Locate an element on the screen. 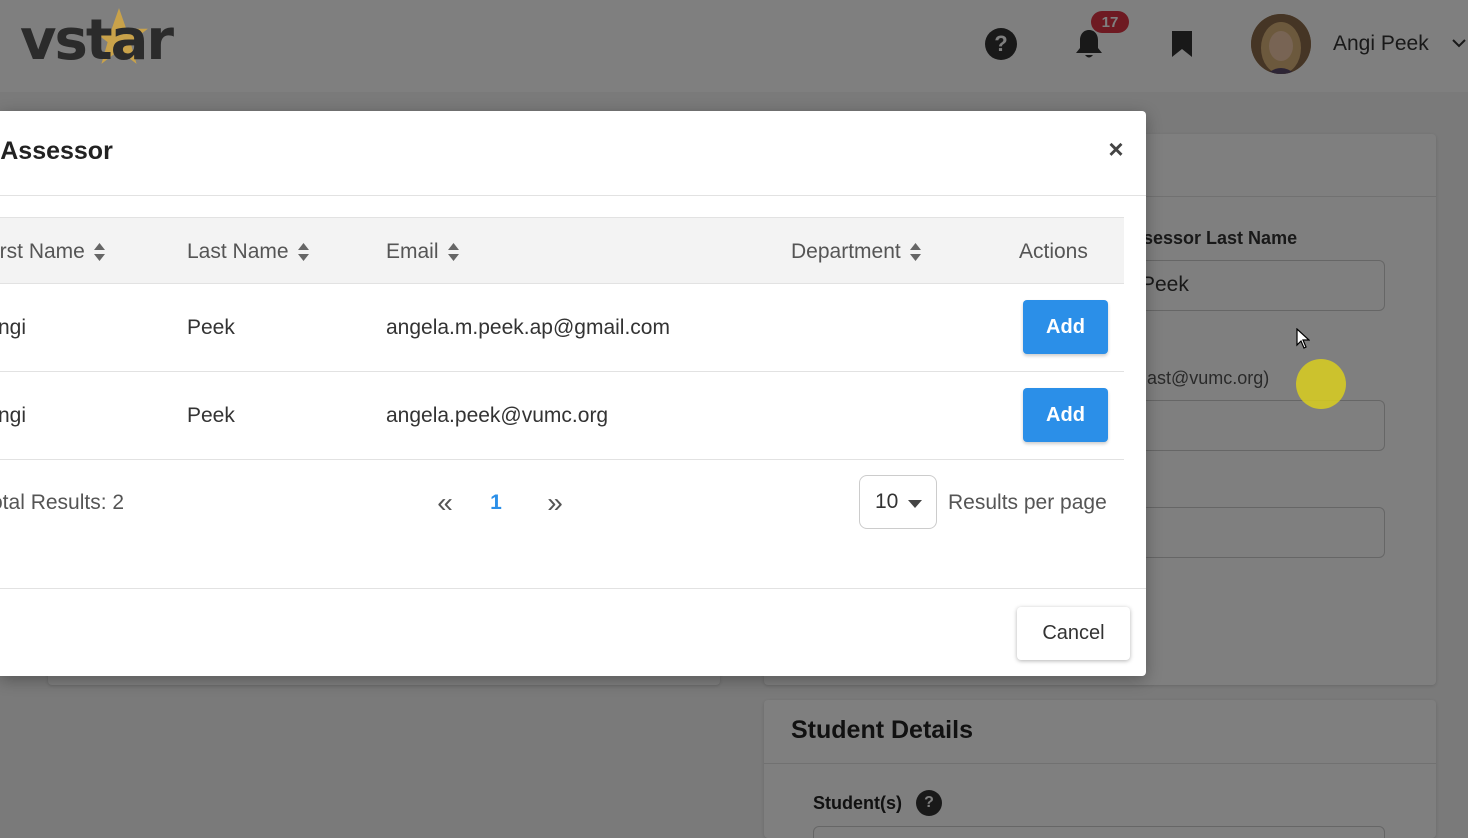  page-number: 1 is located at coordinates (496, 503).